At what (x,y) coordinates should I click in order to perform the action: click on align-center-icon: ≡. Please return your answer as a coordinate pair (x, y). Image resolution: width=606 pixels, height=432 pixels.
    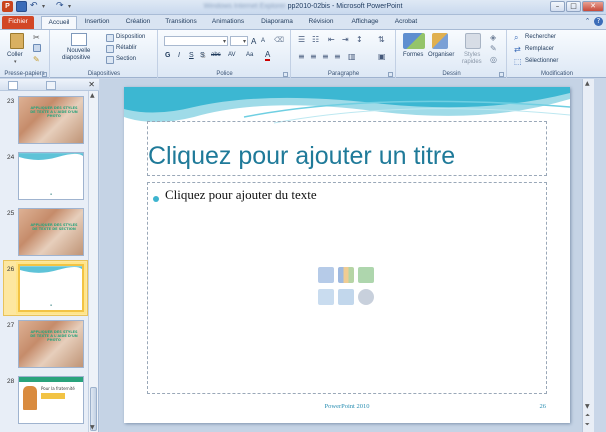
    Looking at the image, I should click on (313, 56).